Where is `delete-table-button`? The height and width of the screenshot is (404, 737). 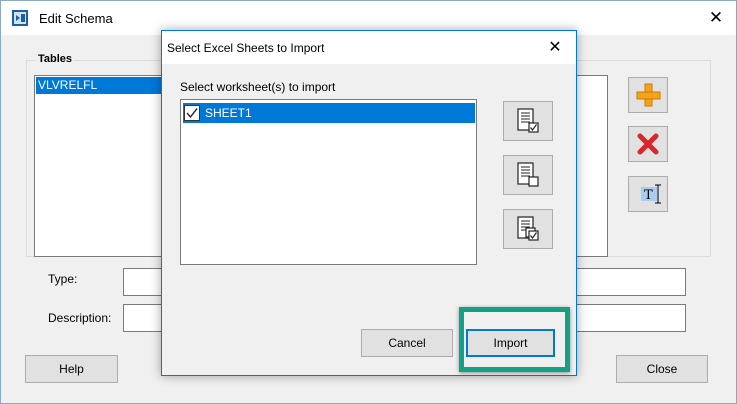 delete-table-button is located at coordinates (648, 144).